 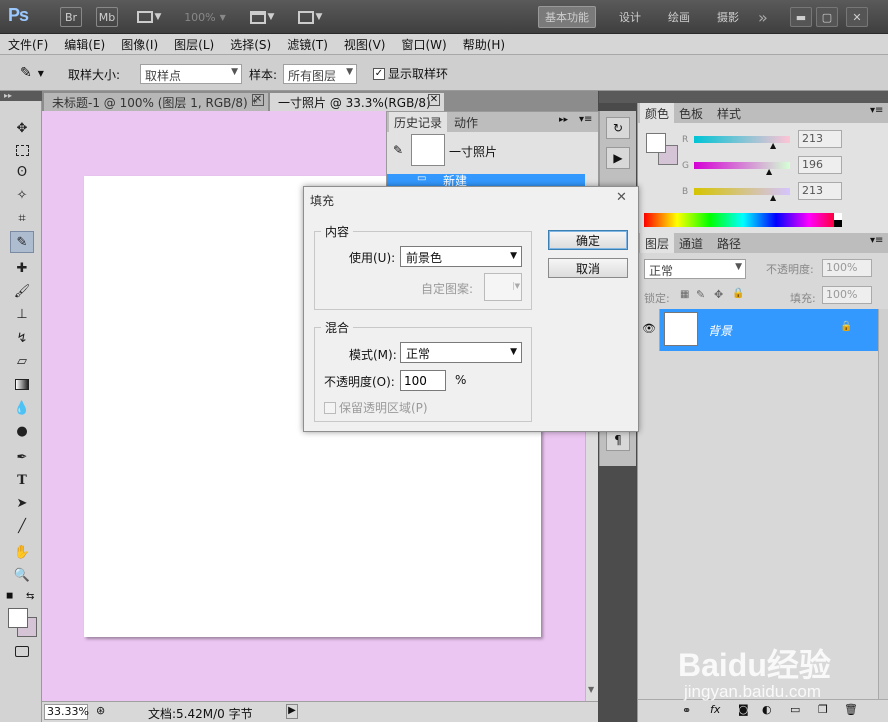 I want to click on ok-button: 确定, so click(x=588, y=240).